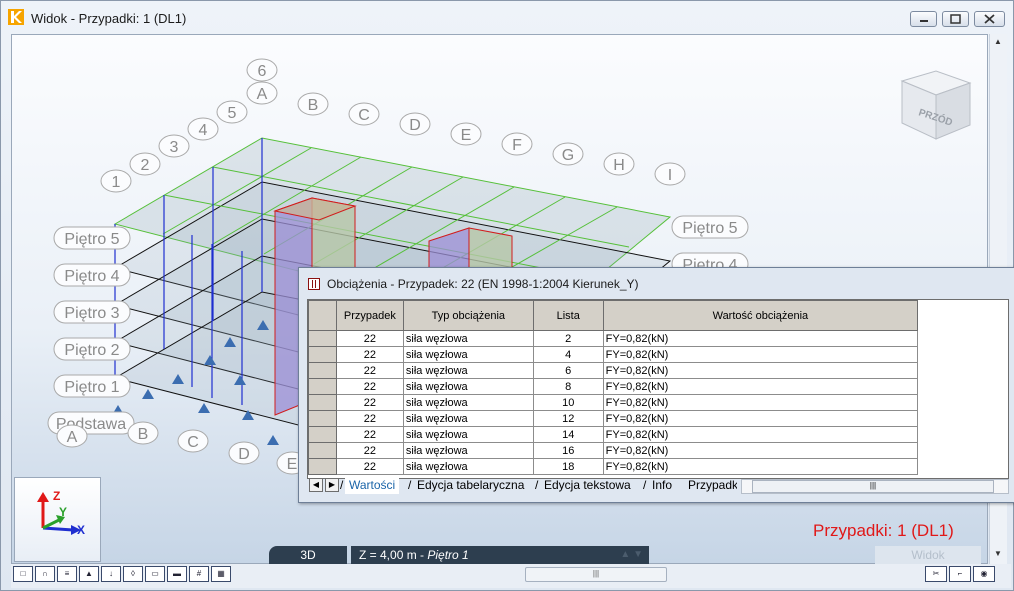  Describe the element at coordinates (232, 113) in the screenshot. I see `svg-text: 5` at that location.